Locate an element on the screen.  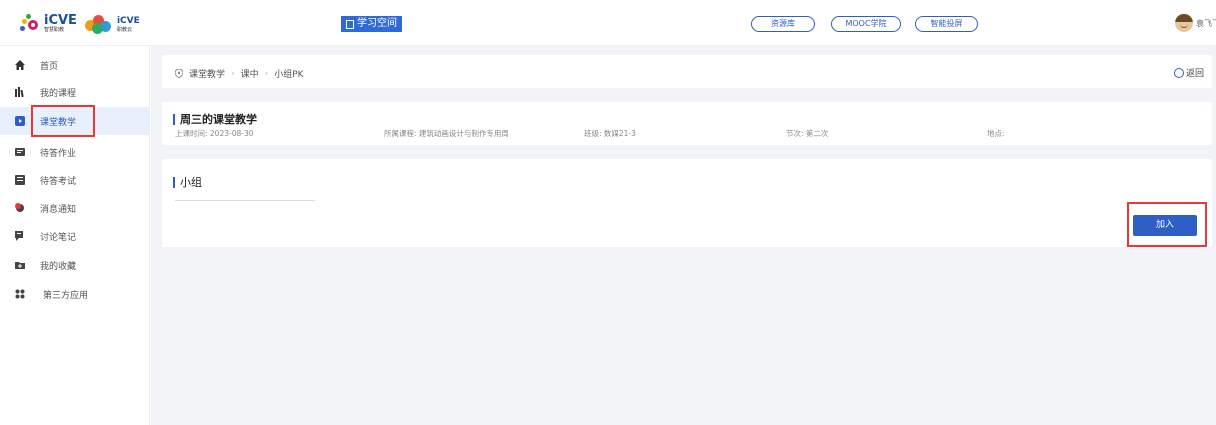
learning-space-label: 学习空间 is located at coordinates (377, 23).